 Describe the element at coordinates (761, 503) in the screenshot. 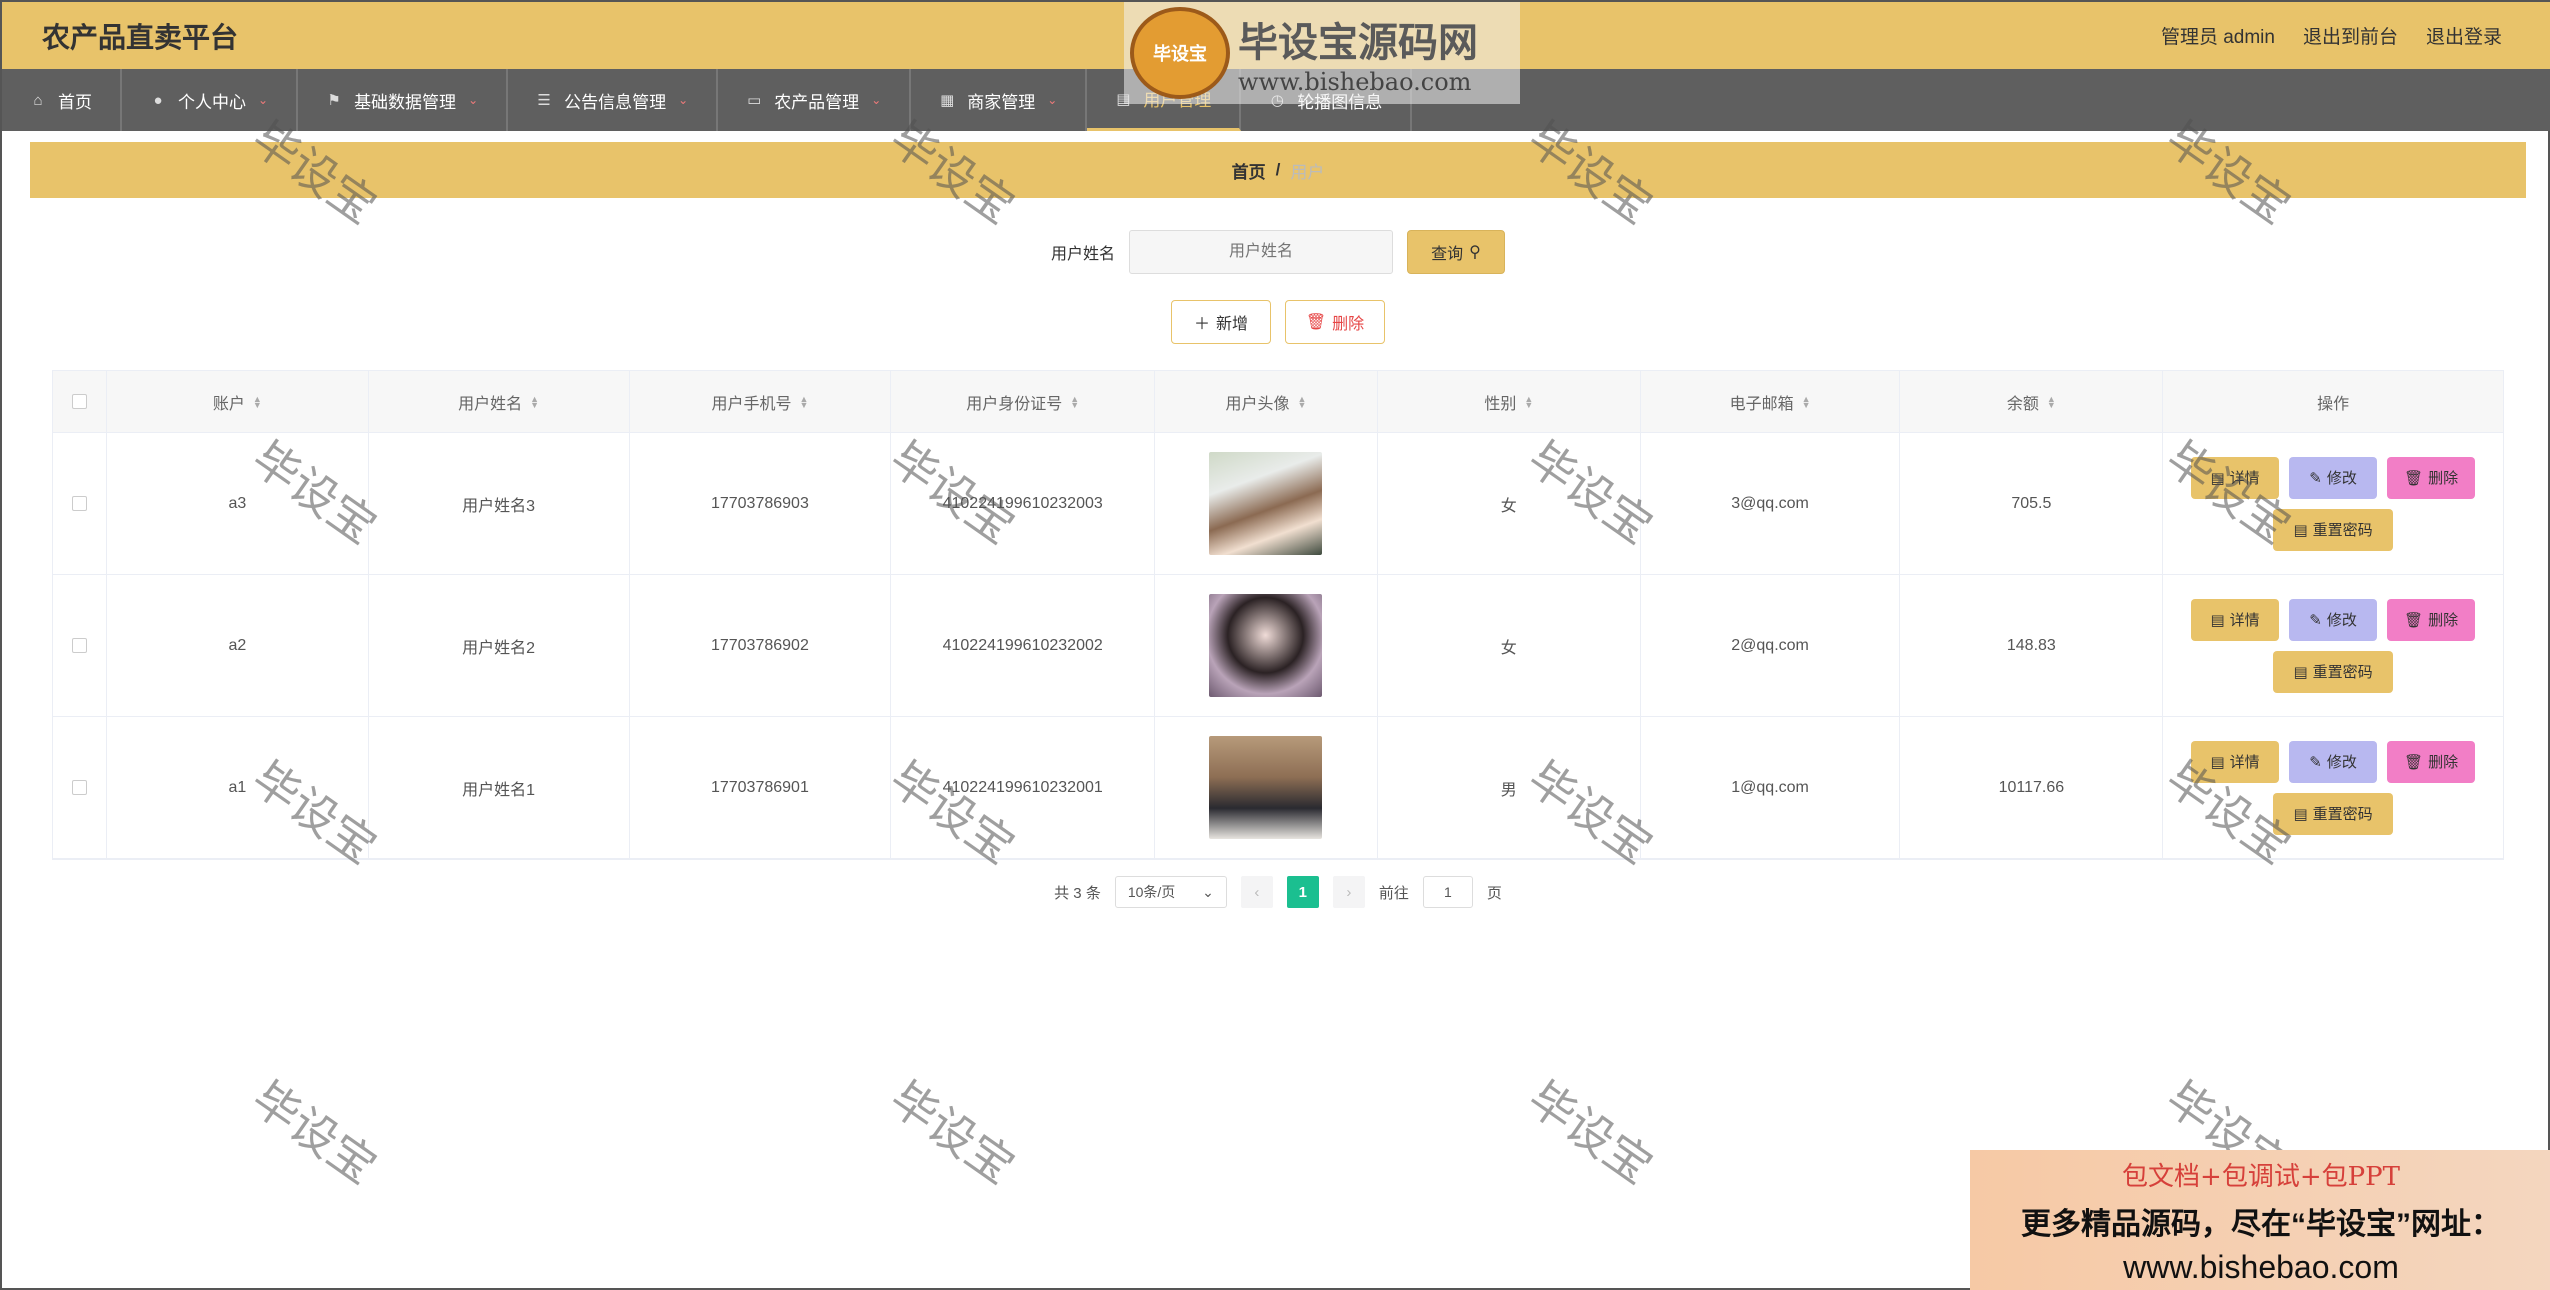

I see `cell-phone: 17703786903` at that location.